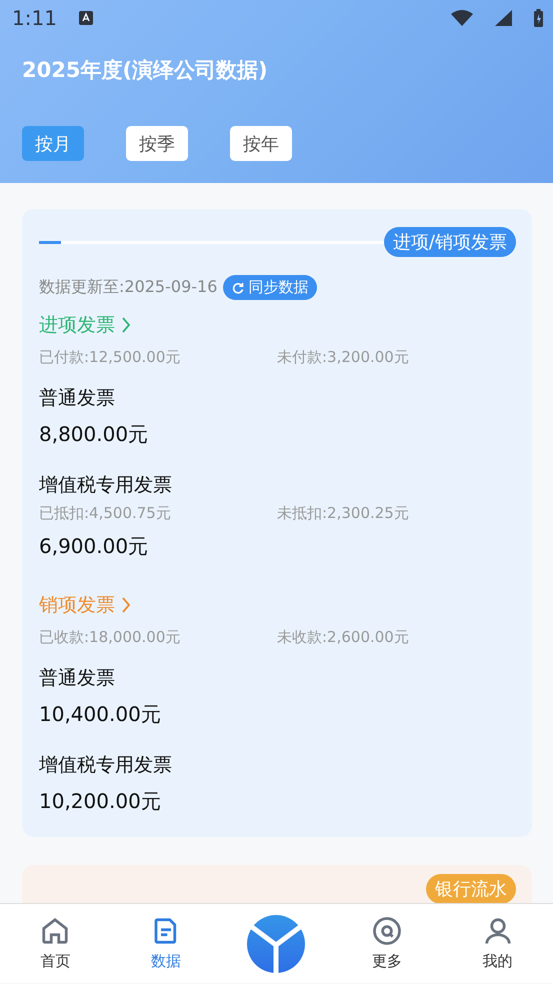  Describe the element at coordinates (100, 714) in the screenshot. I see `amount-text: 10,400.00元` at that location.